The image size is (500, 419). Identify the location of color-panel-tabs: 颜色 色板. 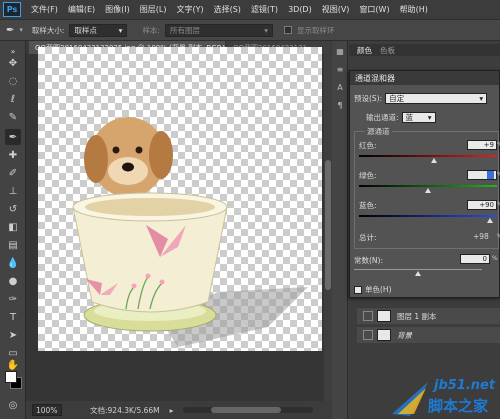
(424, 50).